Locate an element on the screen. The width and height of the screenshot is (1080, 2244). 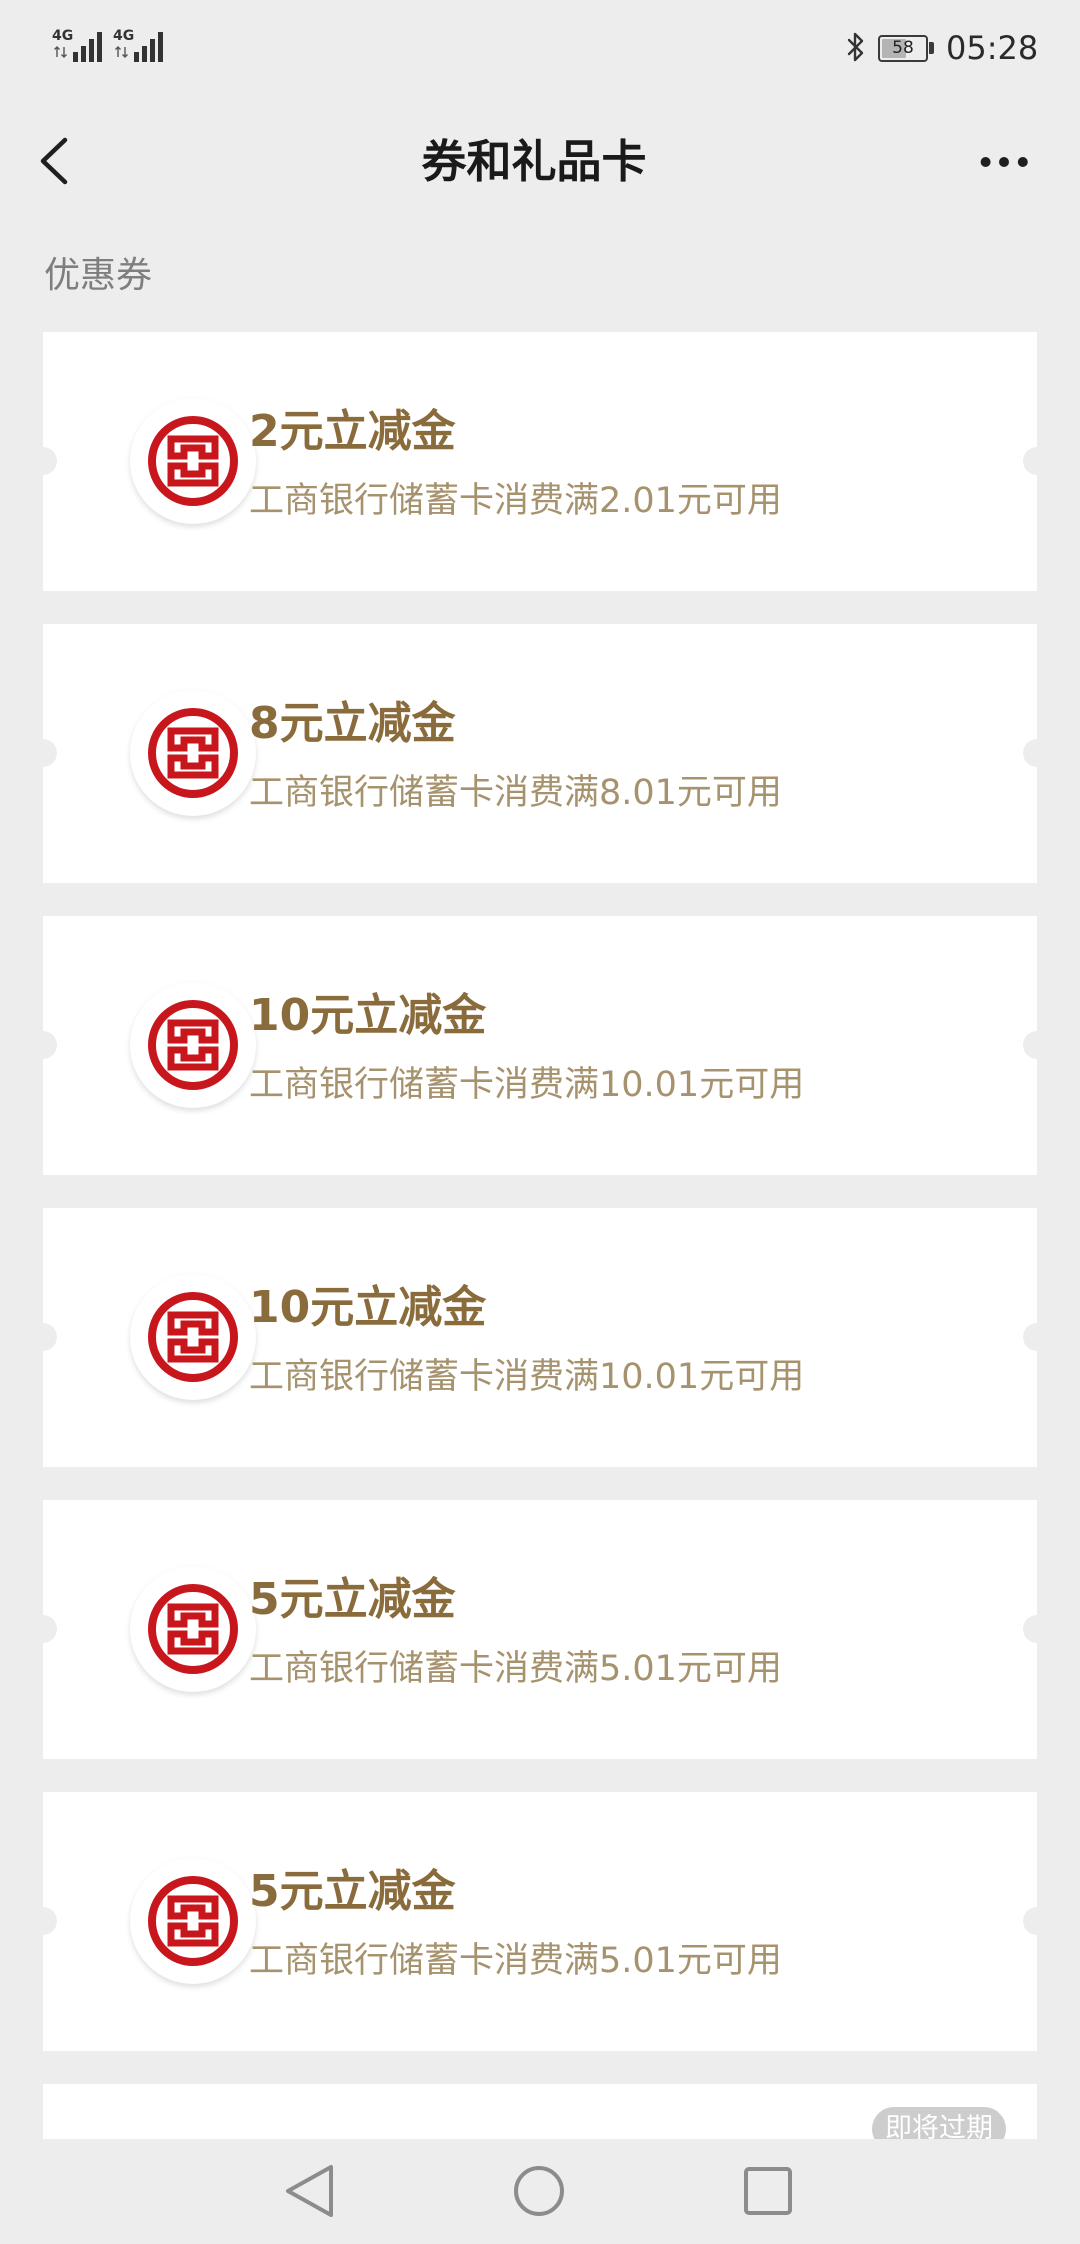
square-recents-icon is located at coordinates (768, 2191).